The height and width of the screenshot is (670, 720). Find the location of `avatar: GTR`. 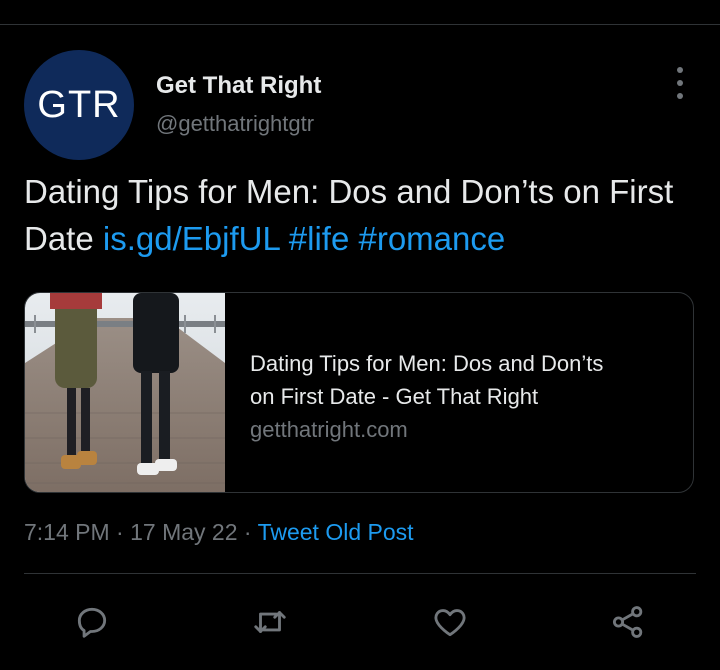

avatar: GTR is located at coordinates (79, 105).